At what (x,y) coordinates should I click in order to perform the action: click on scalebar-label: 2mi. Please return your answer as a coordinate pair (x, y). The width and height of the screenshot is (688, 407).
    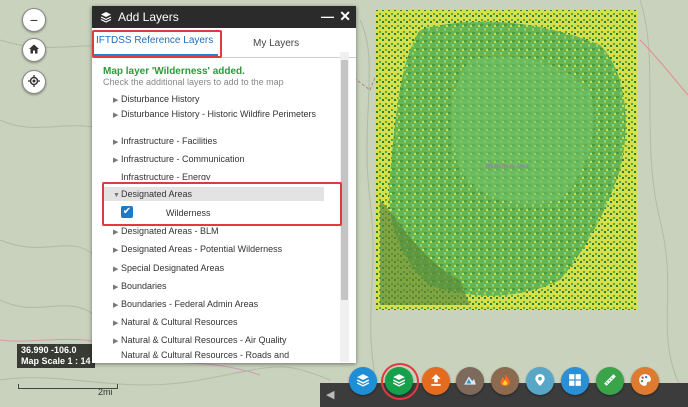
    Looking at the image, I should click on (105, 392).